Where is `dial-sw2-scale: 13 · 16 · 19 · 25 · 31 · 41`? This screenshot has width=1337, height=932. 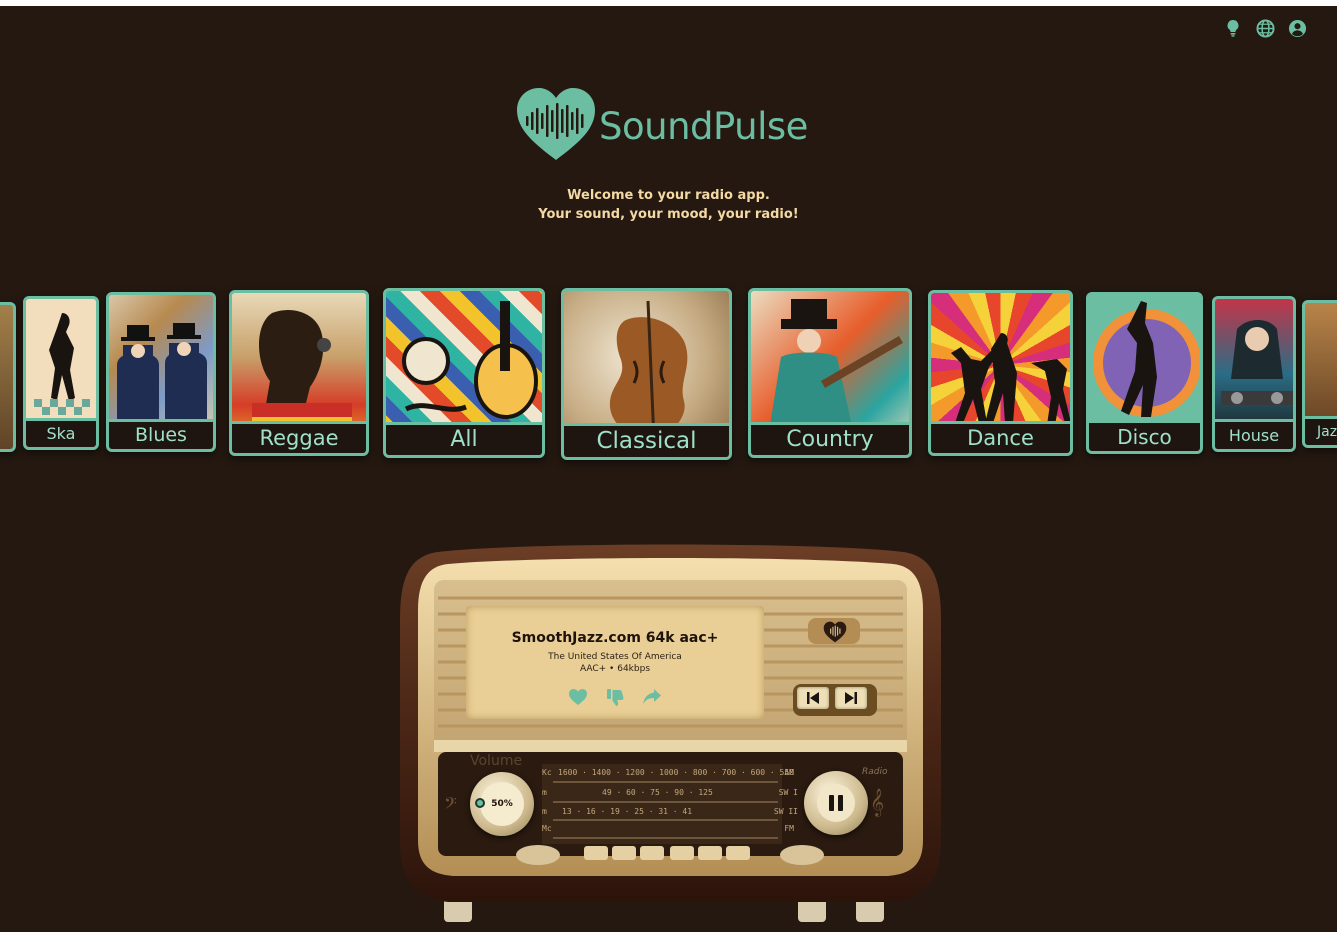
dial-sw2-scale: 13 · 16 · 19 · 25 · 31 · 41 is located at coordinates (627, 811).